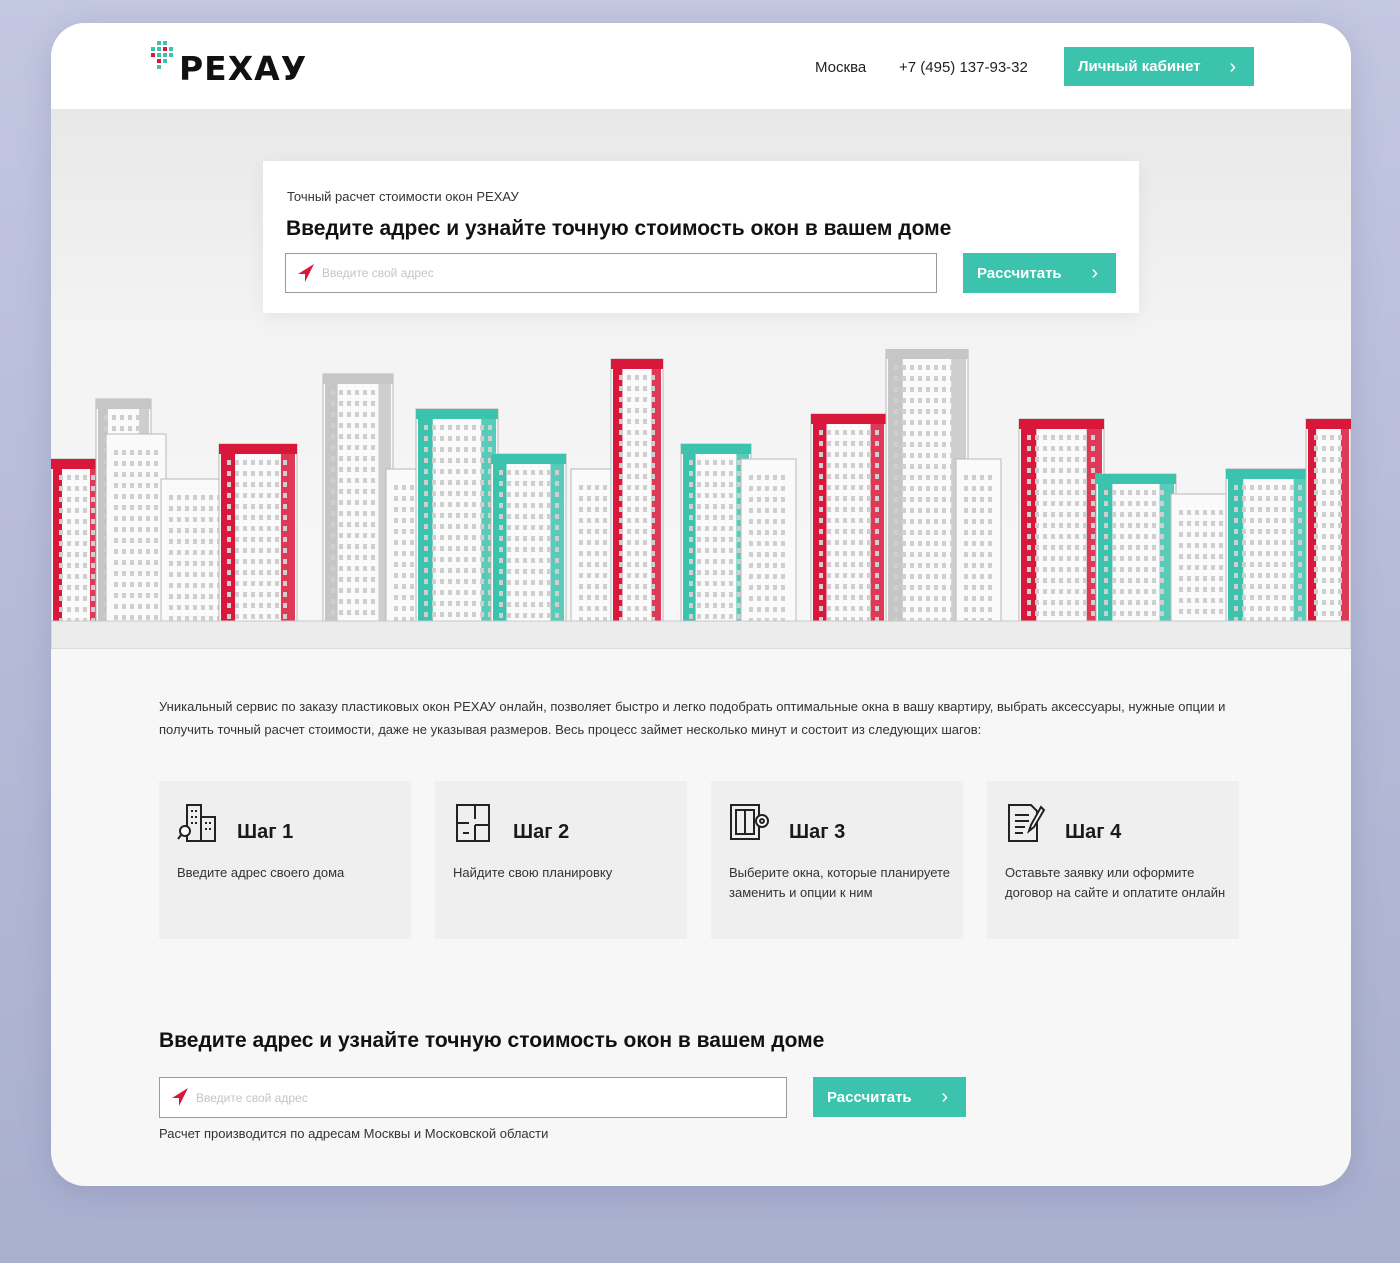  What do you see at coordinates (627, 273) in the screenshot?
I see `hero-address-input` at bounding box center [627, 273].